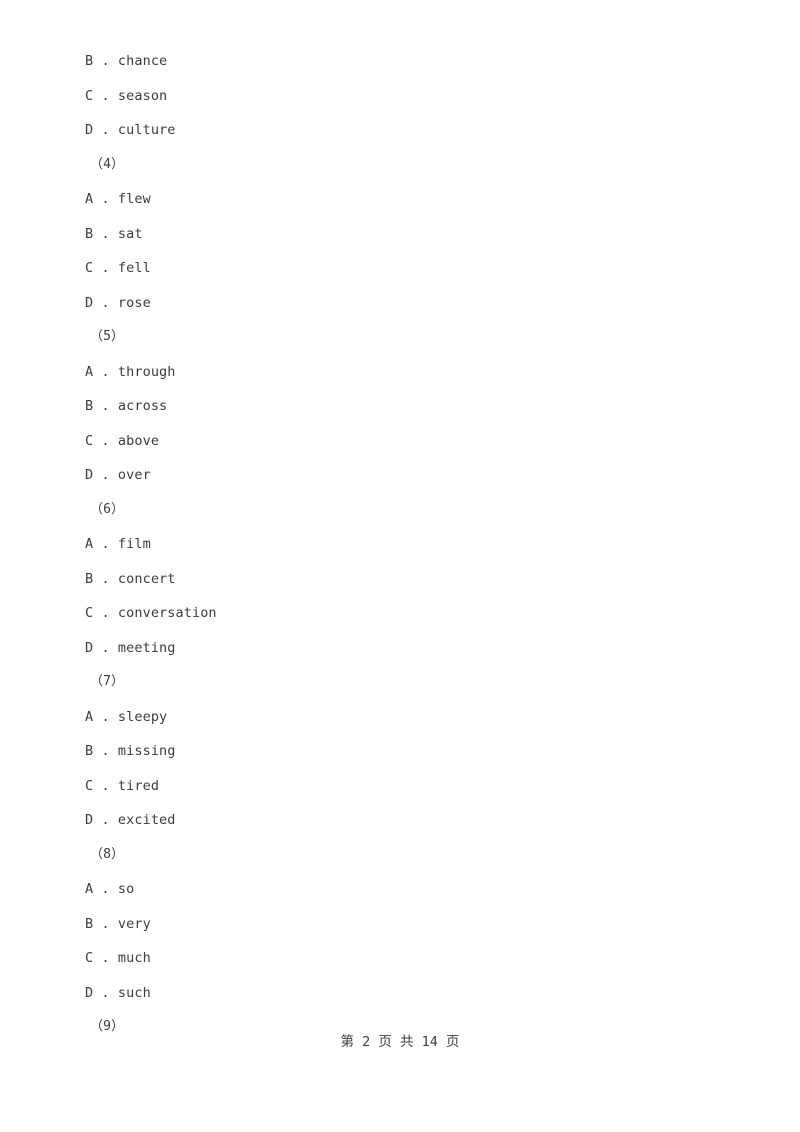  I want to click on answer-option: A . flew, so click(400, 199).